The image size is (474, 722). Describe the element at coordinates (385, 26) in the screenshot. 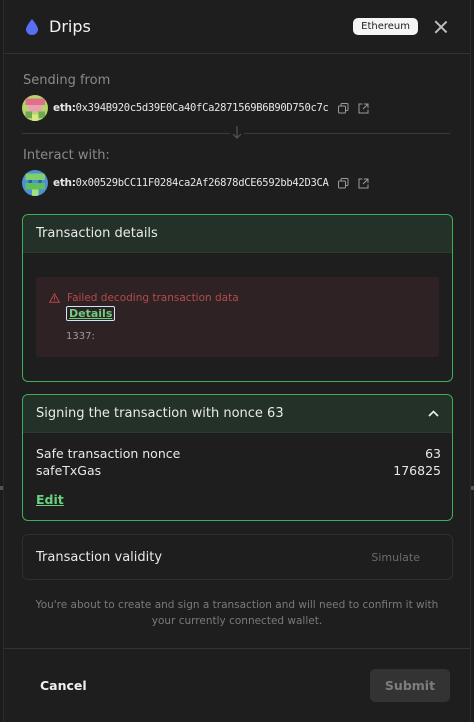

I see `chain-badge: Ethereum` at that location.